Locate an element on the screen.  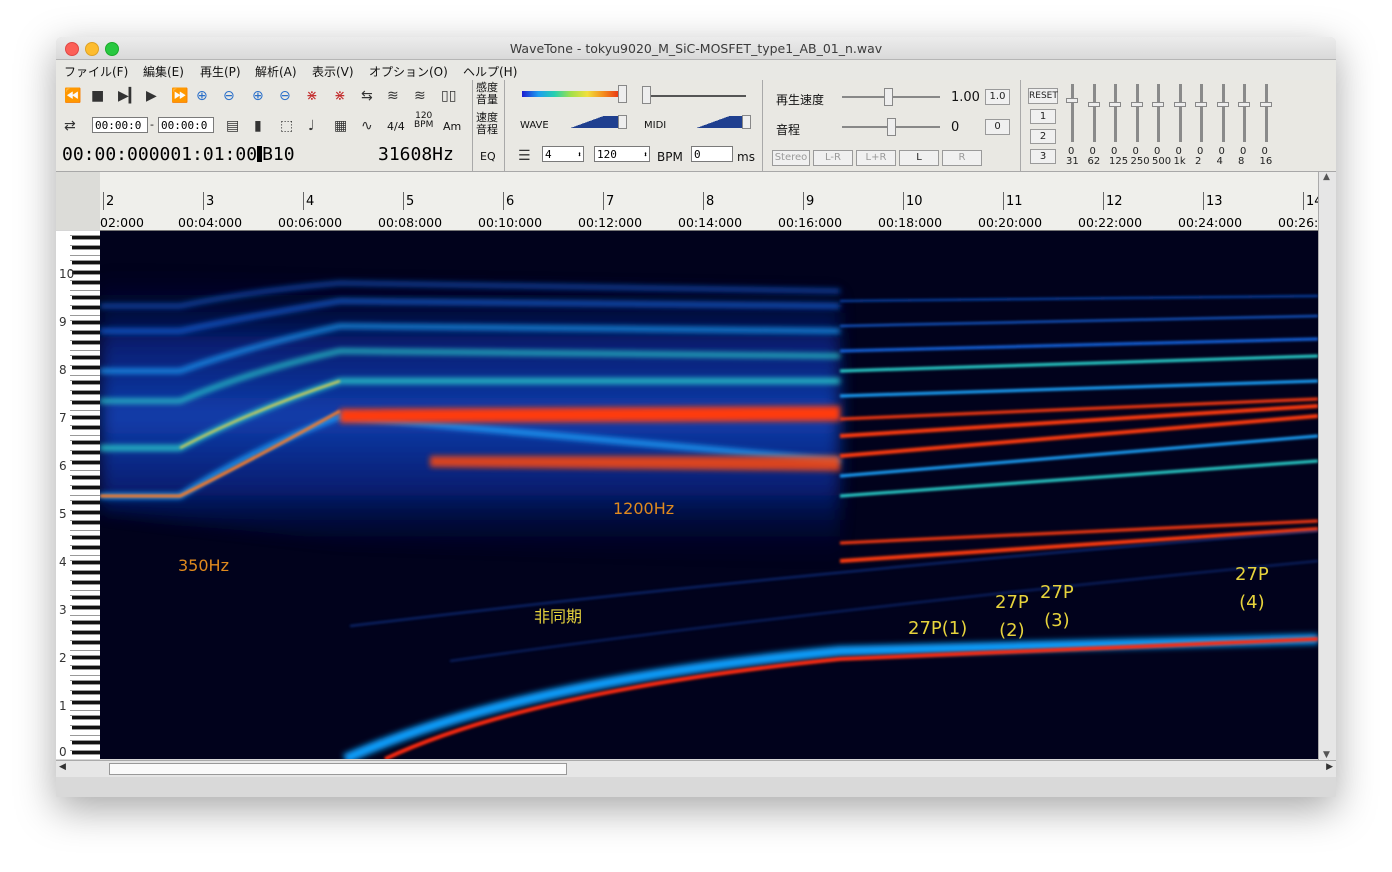
midi-volume-thumb is located at coordinates (746, 122).